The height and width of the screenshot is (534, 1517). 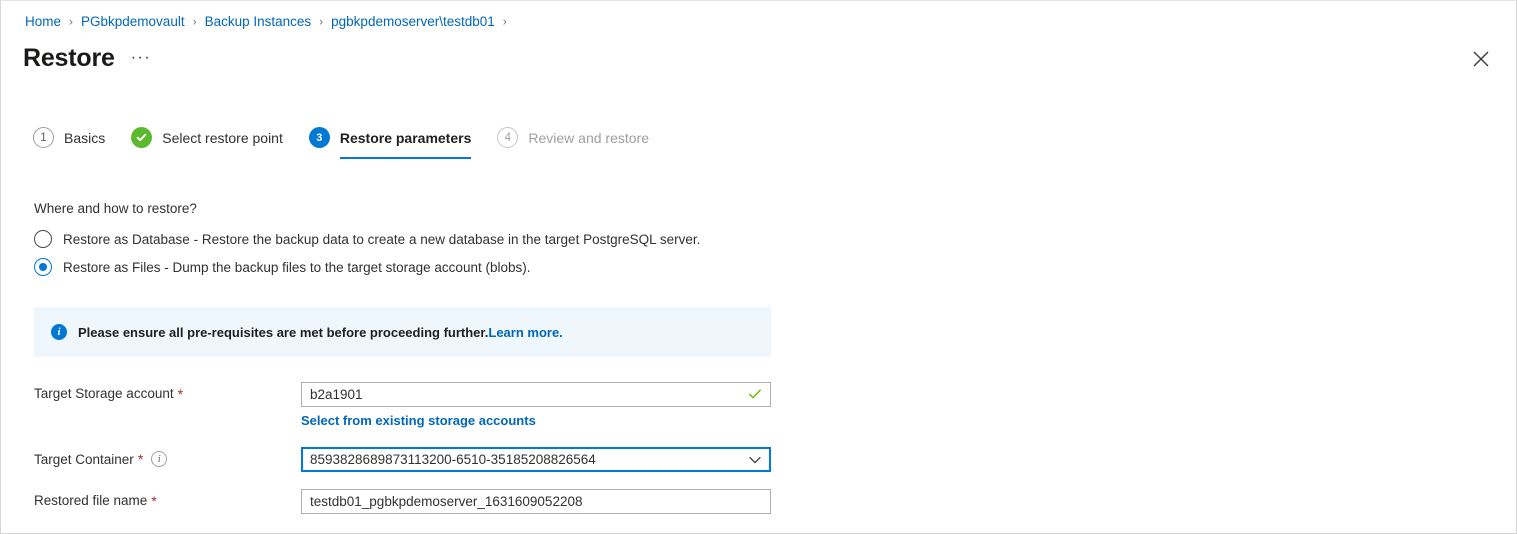 I want to click on learn-more-link: Learn more., so click(x=525, y=332).